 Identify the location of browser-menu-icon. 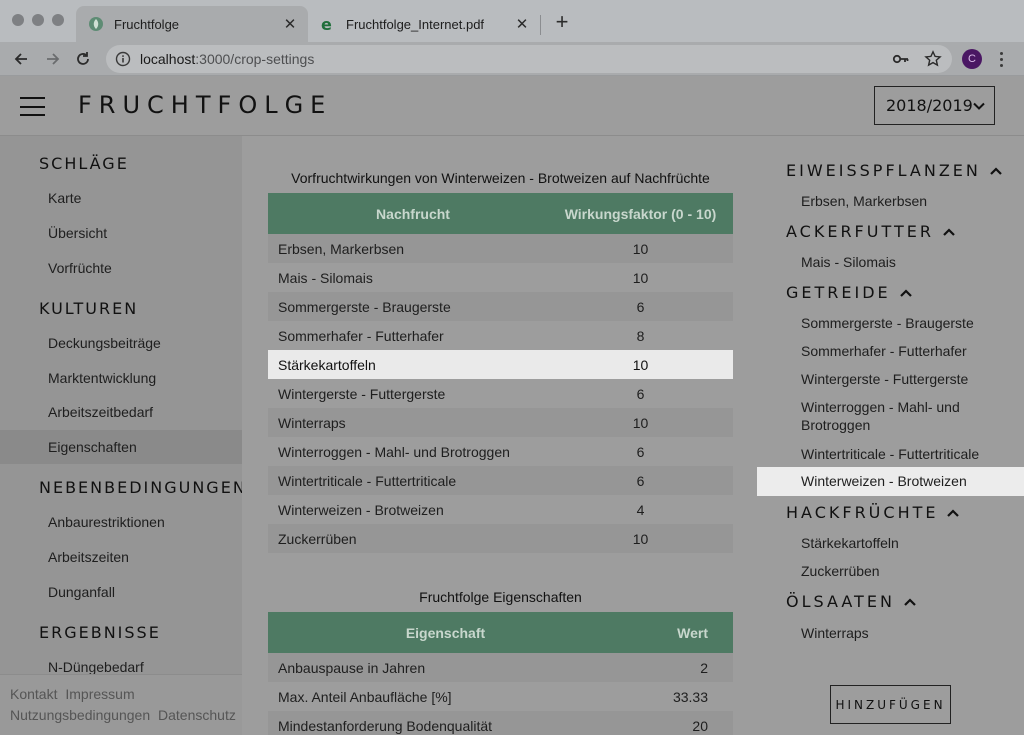
(1001, 59).